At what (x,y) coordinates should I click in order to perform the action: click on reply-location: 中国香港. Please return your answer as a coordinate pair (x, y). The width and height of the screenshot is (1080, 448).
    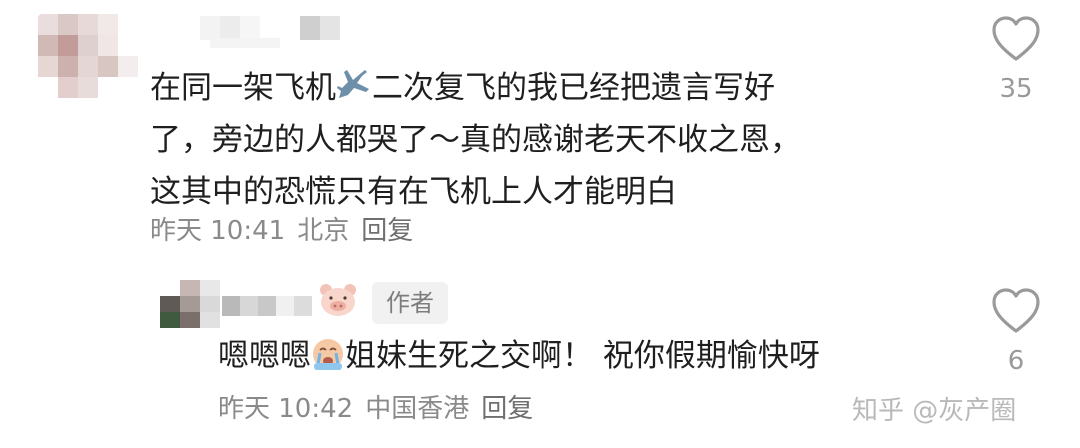
    Looking at the image, I should click on (417, 409).